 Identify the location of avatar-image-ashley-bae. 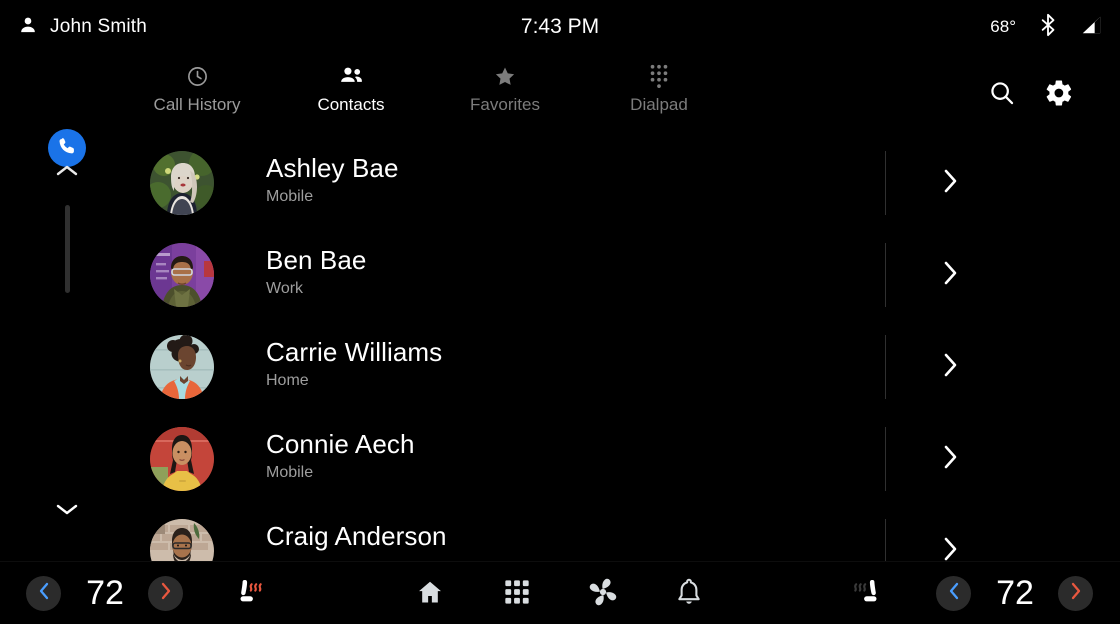
(182, 183).